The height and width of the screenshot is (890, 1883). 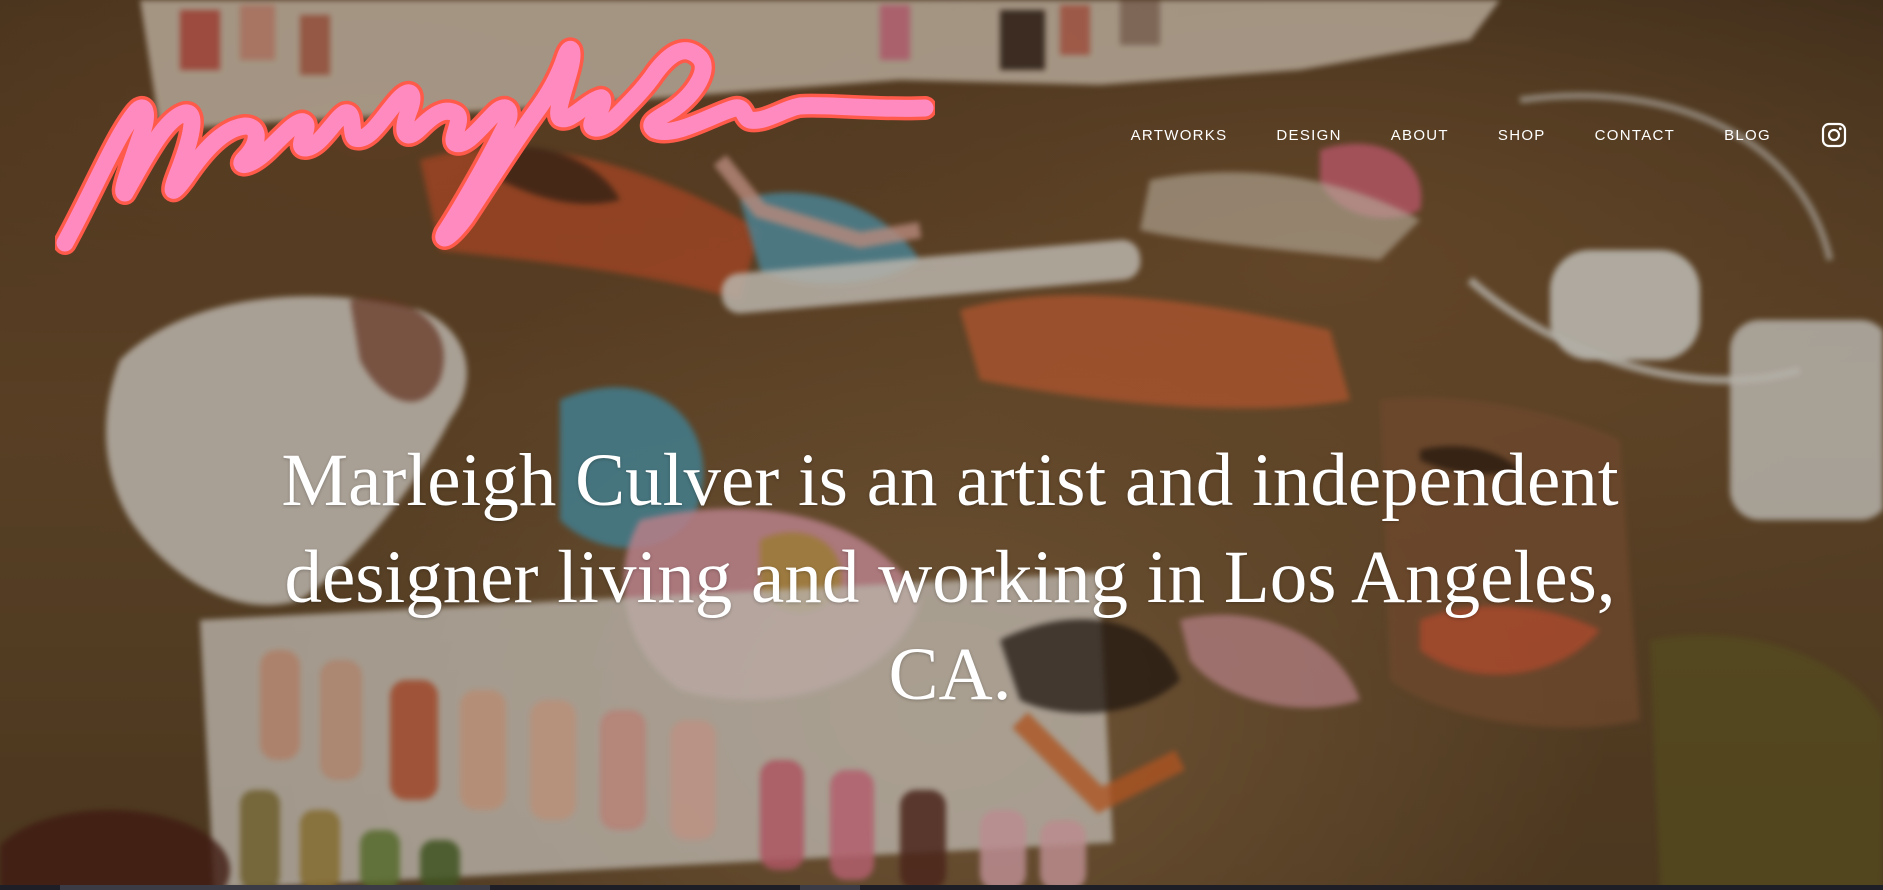 I want to click on logo-signature, so click(x=495, y=138).